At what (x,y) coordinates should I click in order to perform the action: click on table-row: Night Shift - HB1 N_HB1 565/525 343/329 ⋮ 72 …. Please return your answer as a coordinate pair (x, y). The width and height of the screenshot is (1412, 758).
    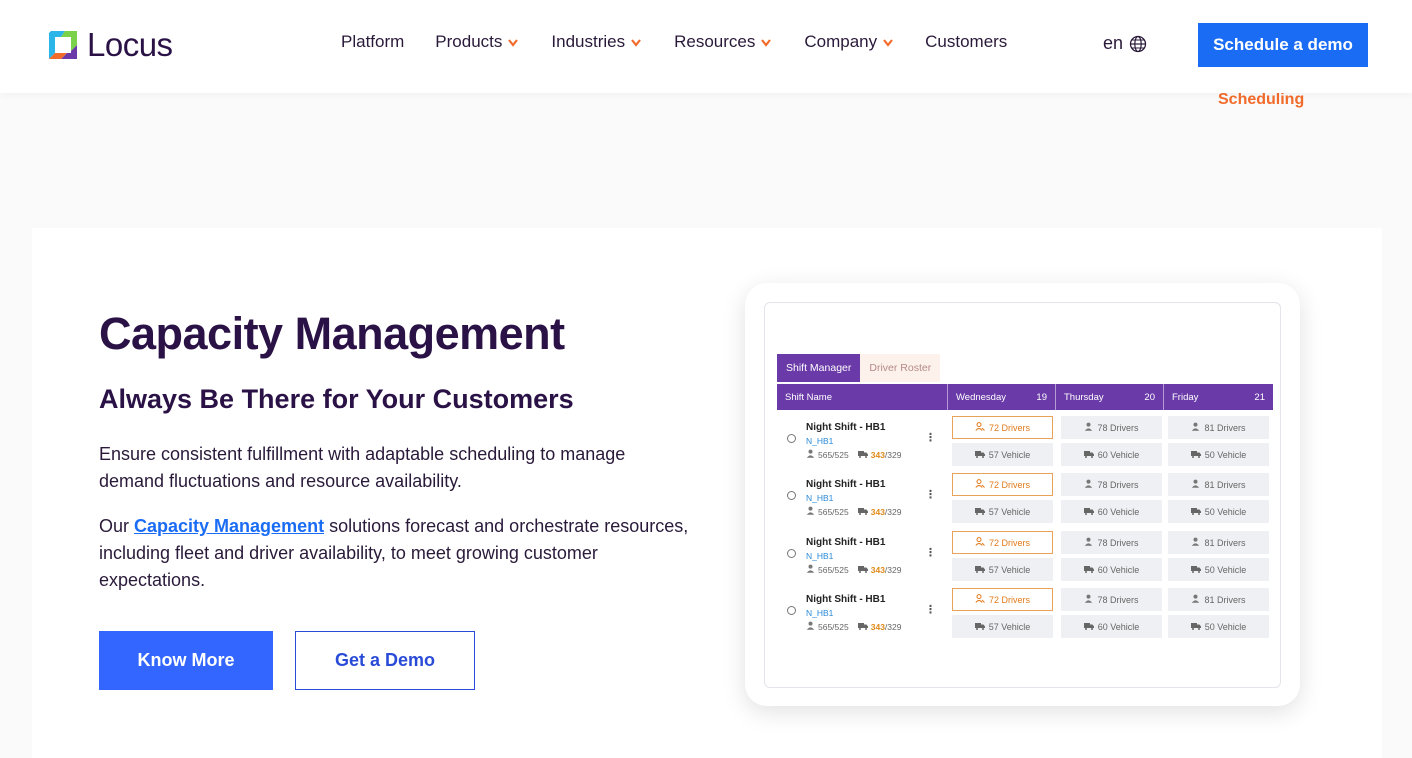
    Looking at the image, I should click on (1025, 557).